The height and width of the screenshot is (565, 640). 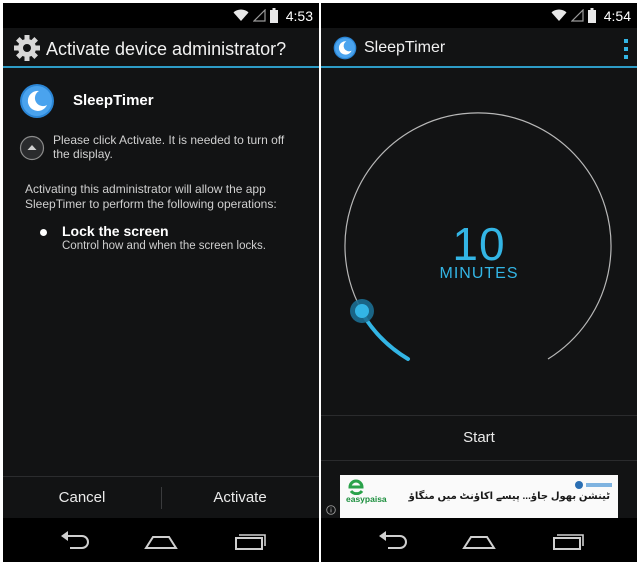 I want to click on status-clock: 4:53, so click(x=299, y=15).